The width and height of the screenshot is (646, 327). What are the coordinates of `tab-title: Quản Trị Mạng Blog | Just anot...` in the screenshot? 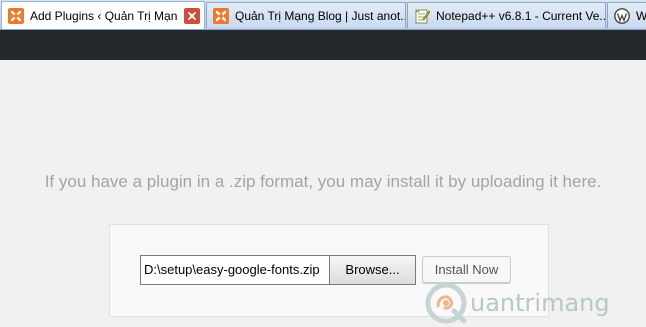 It's located at (320, 15).